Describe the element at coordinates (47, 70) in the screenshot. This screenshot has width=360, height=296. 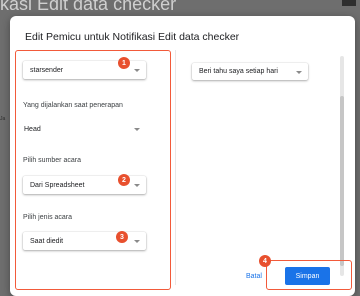
I see `function-select-value: starsender` at that location.